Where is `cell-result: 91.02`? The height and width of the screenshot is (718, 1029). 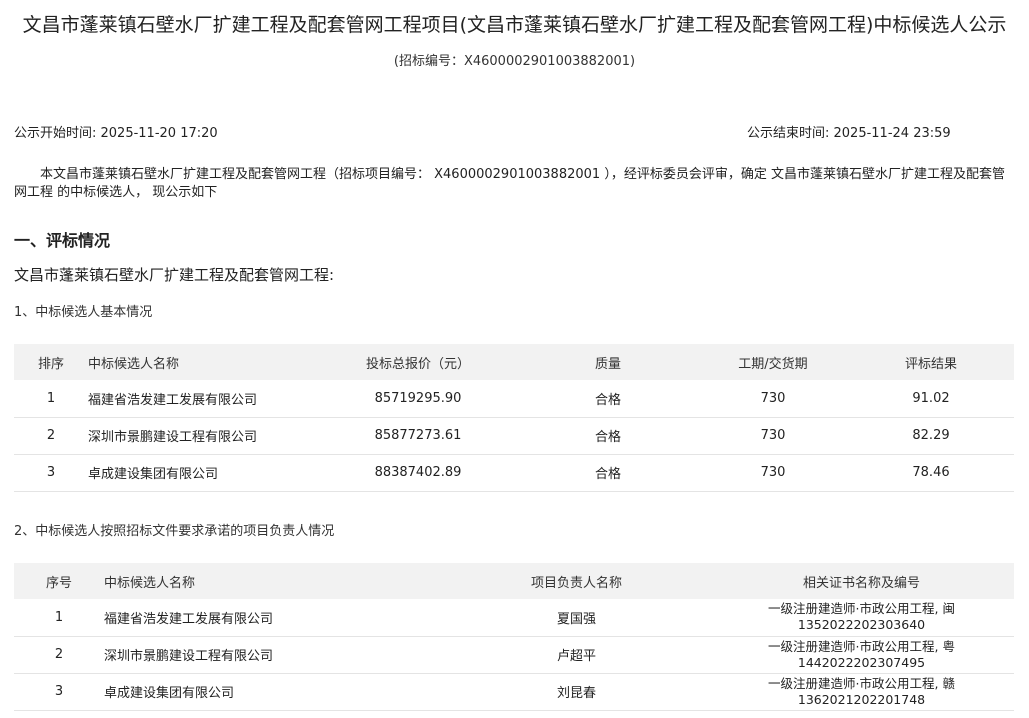
cell-result: 91.02 is located at coordinates (931, 398).